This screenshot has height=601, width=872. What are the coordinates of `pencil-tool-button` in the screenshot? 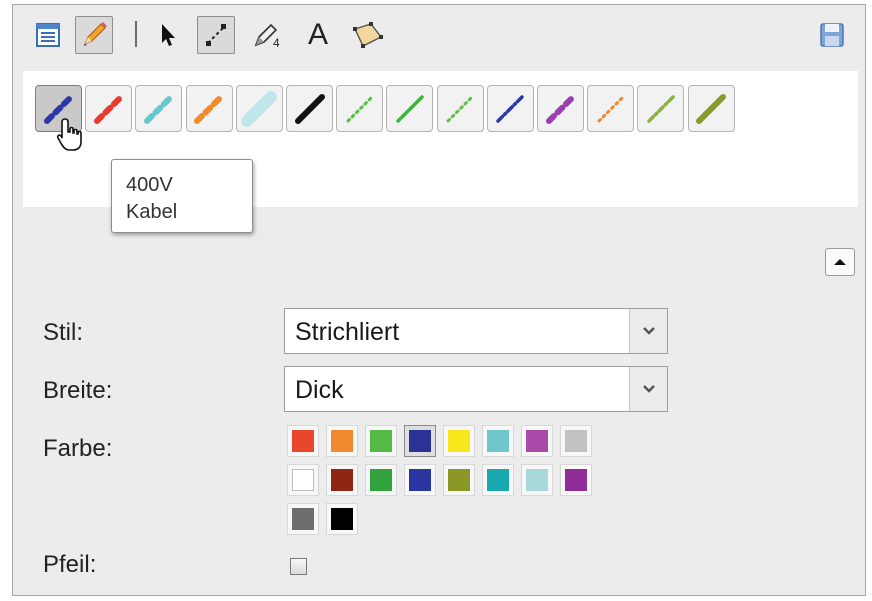 It's located at (94, 35).